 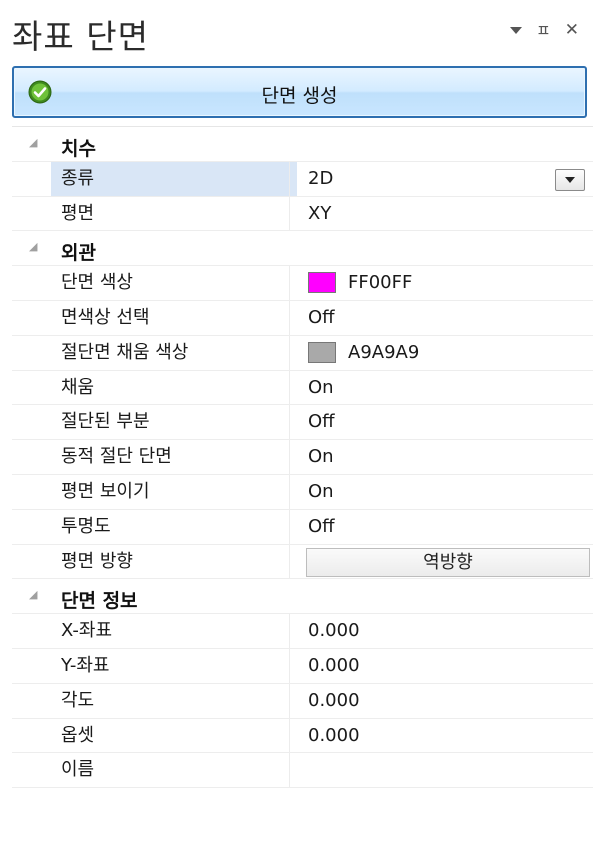 What do you see at coordinates (302, 527) in the screenshot?
I see `property-row-transparency: 투명도 Off` at bounding box center [302, 527].